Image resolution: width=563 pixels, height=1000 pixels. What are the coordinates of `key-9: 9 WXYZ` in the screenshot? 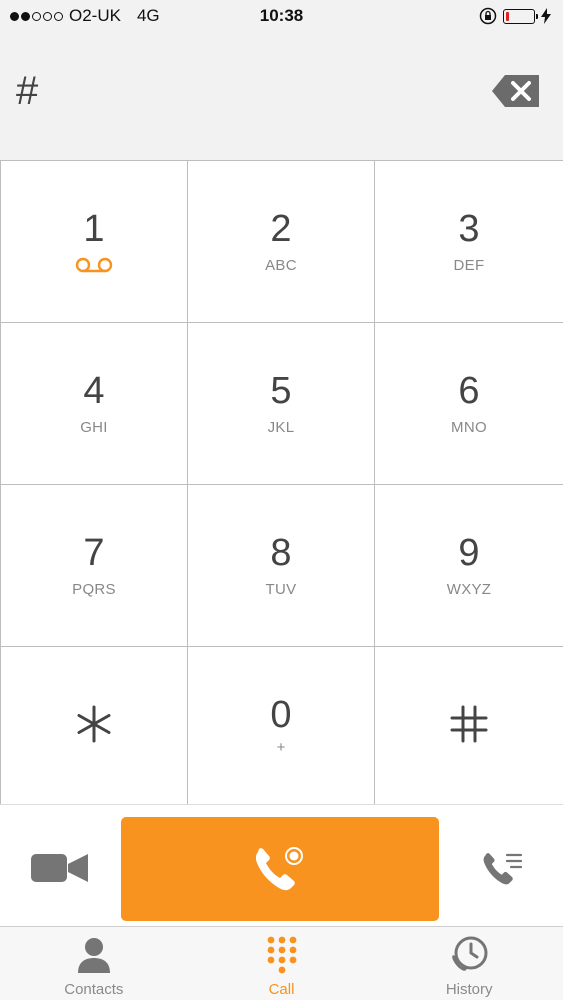 It's located at (469, 566).